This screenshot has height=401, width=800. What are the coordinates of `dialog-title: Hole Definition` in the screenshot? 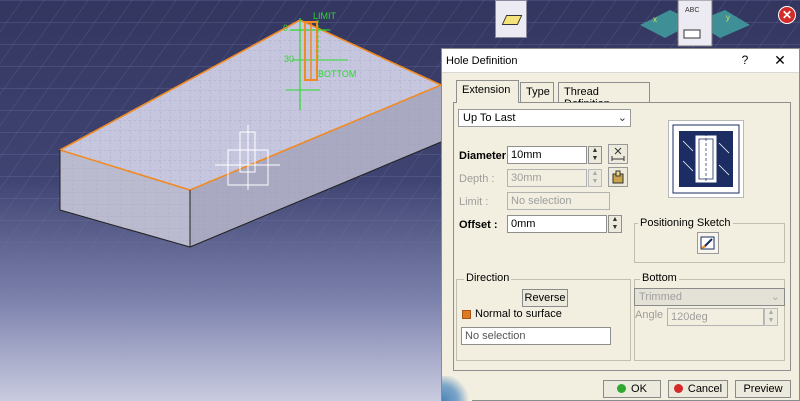 It's located at (482, 61).